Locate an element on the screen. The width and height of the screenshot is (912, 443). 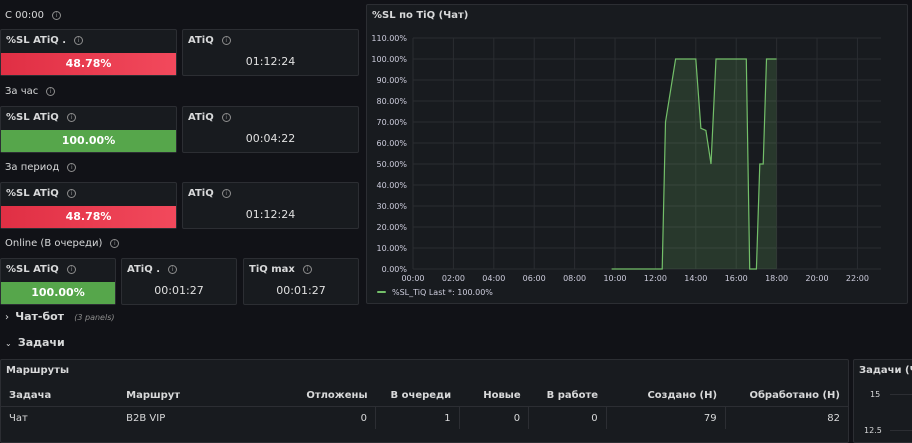
y-tick-label: 10.00% is located at coordinates (391, 248).